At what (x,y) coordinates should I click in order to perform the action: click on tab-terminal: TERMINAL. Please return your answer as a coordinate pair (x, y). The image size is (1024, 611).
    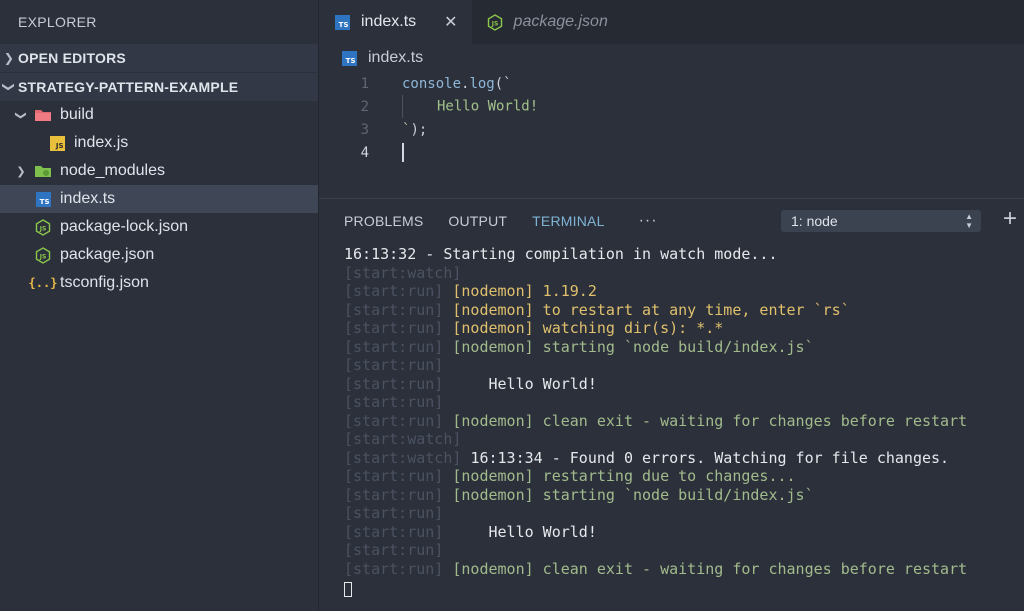
    Looking at the image, I should click on (568, 221).